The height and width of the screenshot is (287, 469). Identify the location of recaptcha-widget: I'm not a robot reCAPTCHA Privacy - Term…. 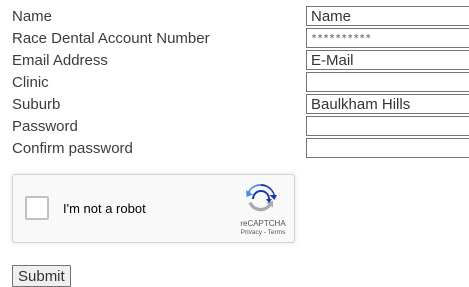
(153, 208).